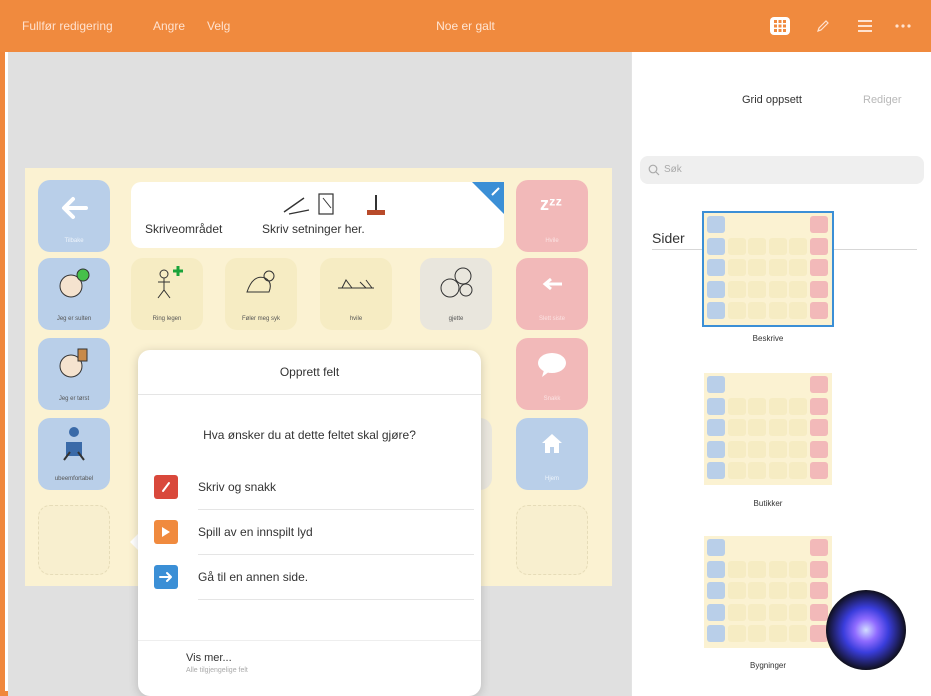  Describe the element at coordinates (170, 282) in the screenshot. I see `doctor-icon` at that location.